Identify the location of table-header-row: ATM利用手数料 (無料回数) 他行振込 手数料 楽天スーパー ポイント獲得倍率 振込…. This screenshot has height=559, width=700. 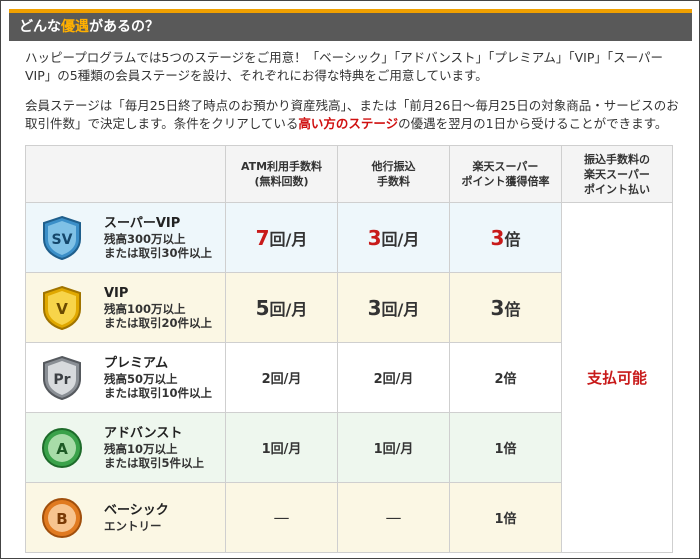
(349, 174).